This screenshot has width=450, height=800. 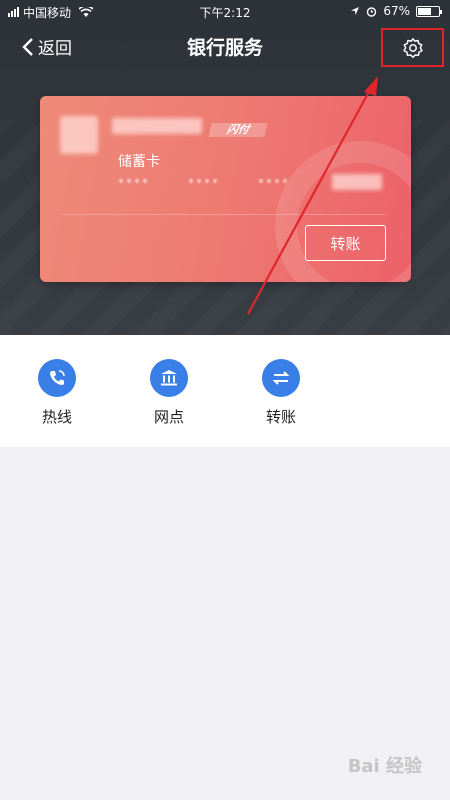 What do you see at coordinates (225, 12) in the screenshot?
I see `status-bar: 中国移动 下午2:12 67%` at bounding box center [225, 12].